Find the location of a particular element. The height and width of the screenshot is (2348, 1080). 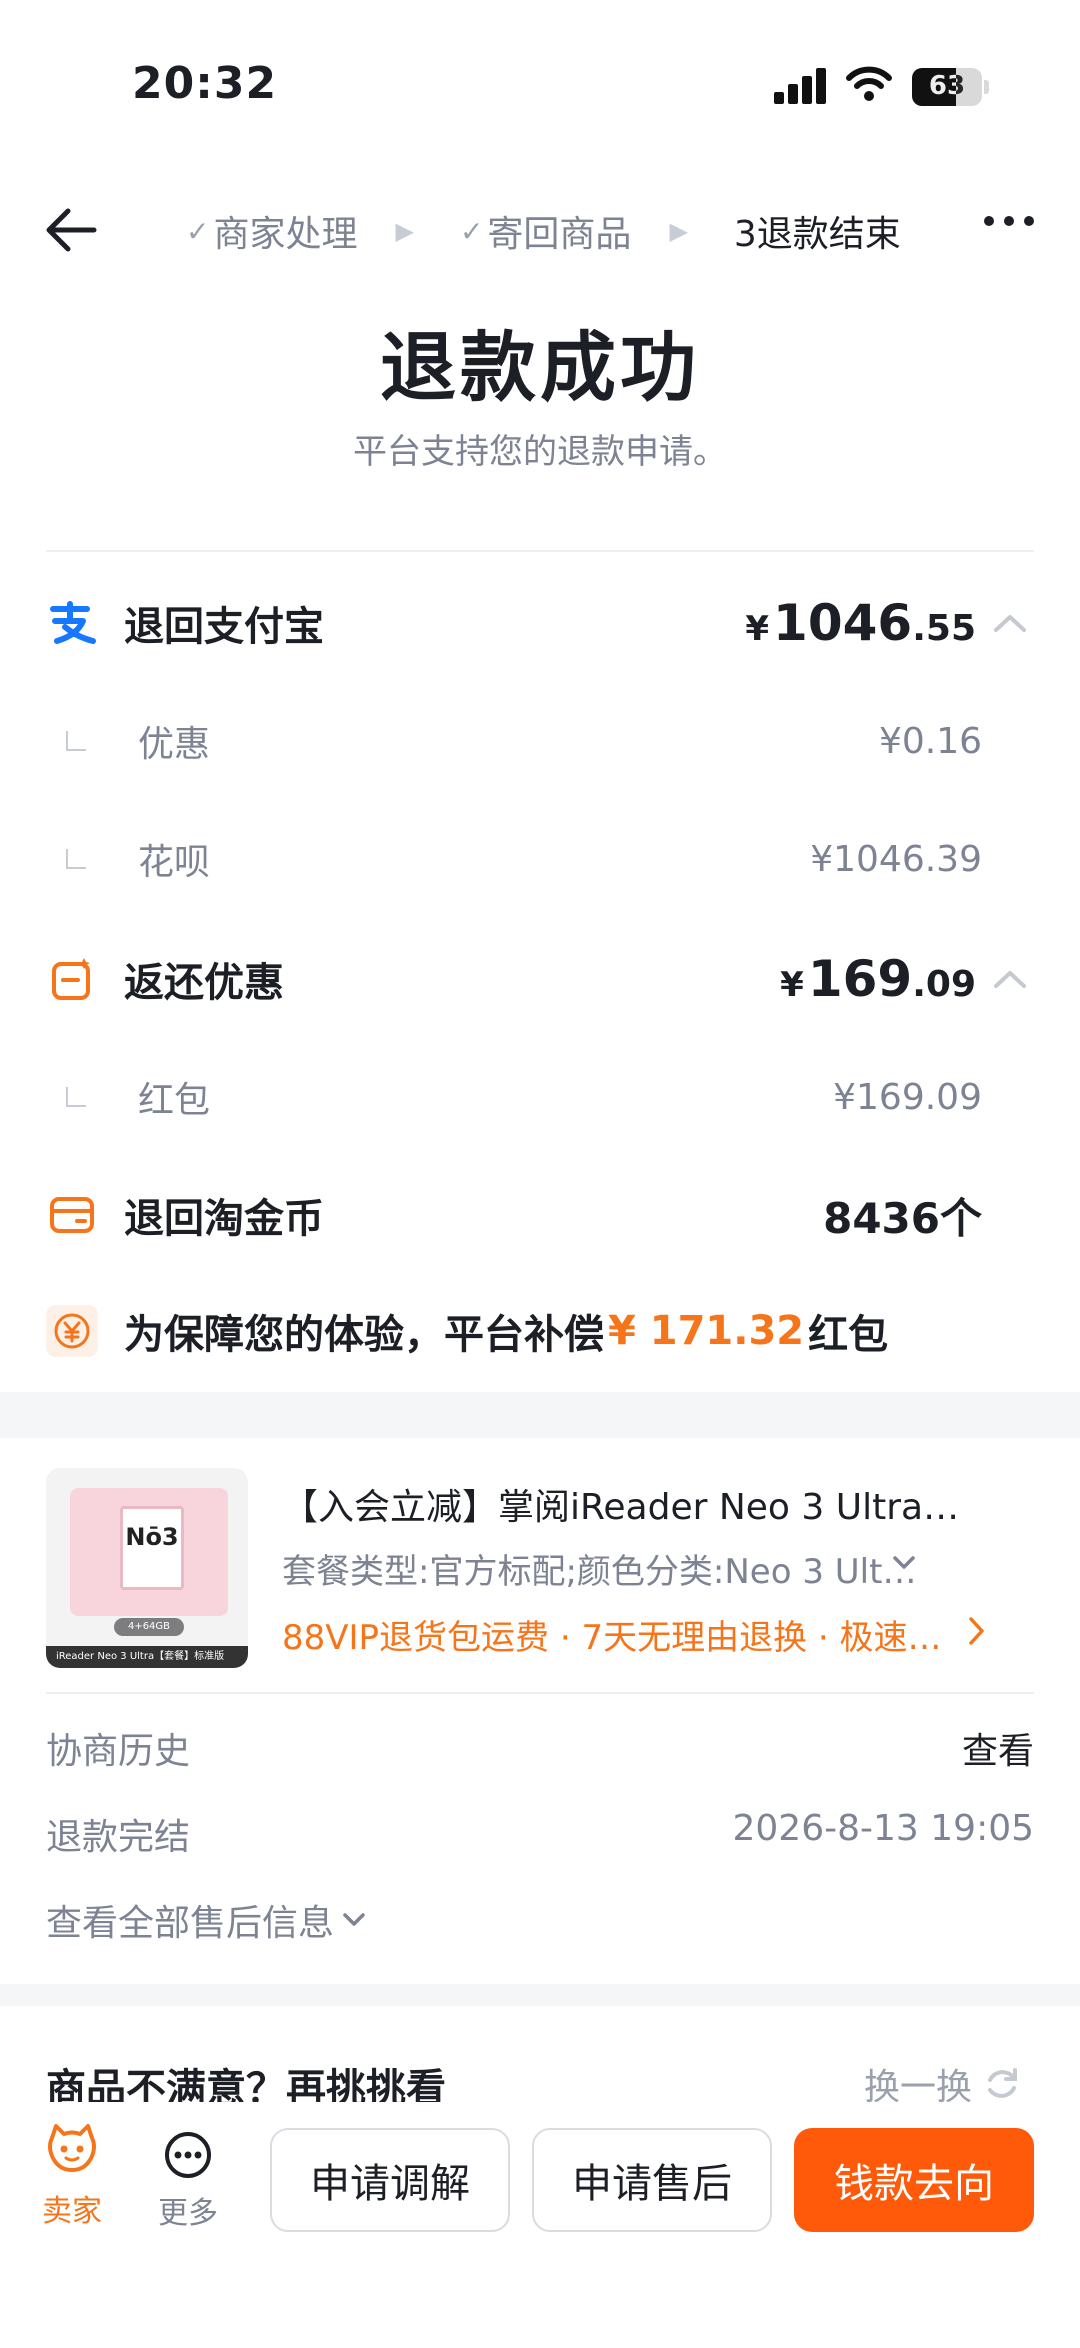

wallet-icon is located at coordinates (72, 1215).